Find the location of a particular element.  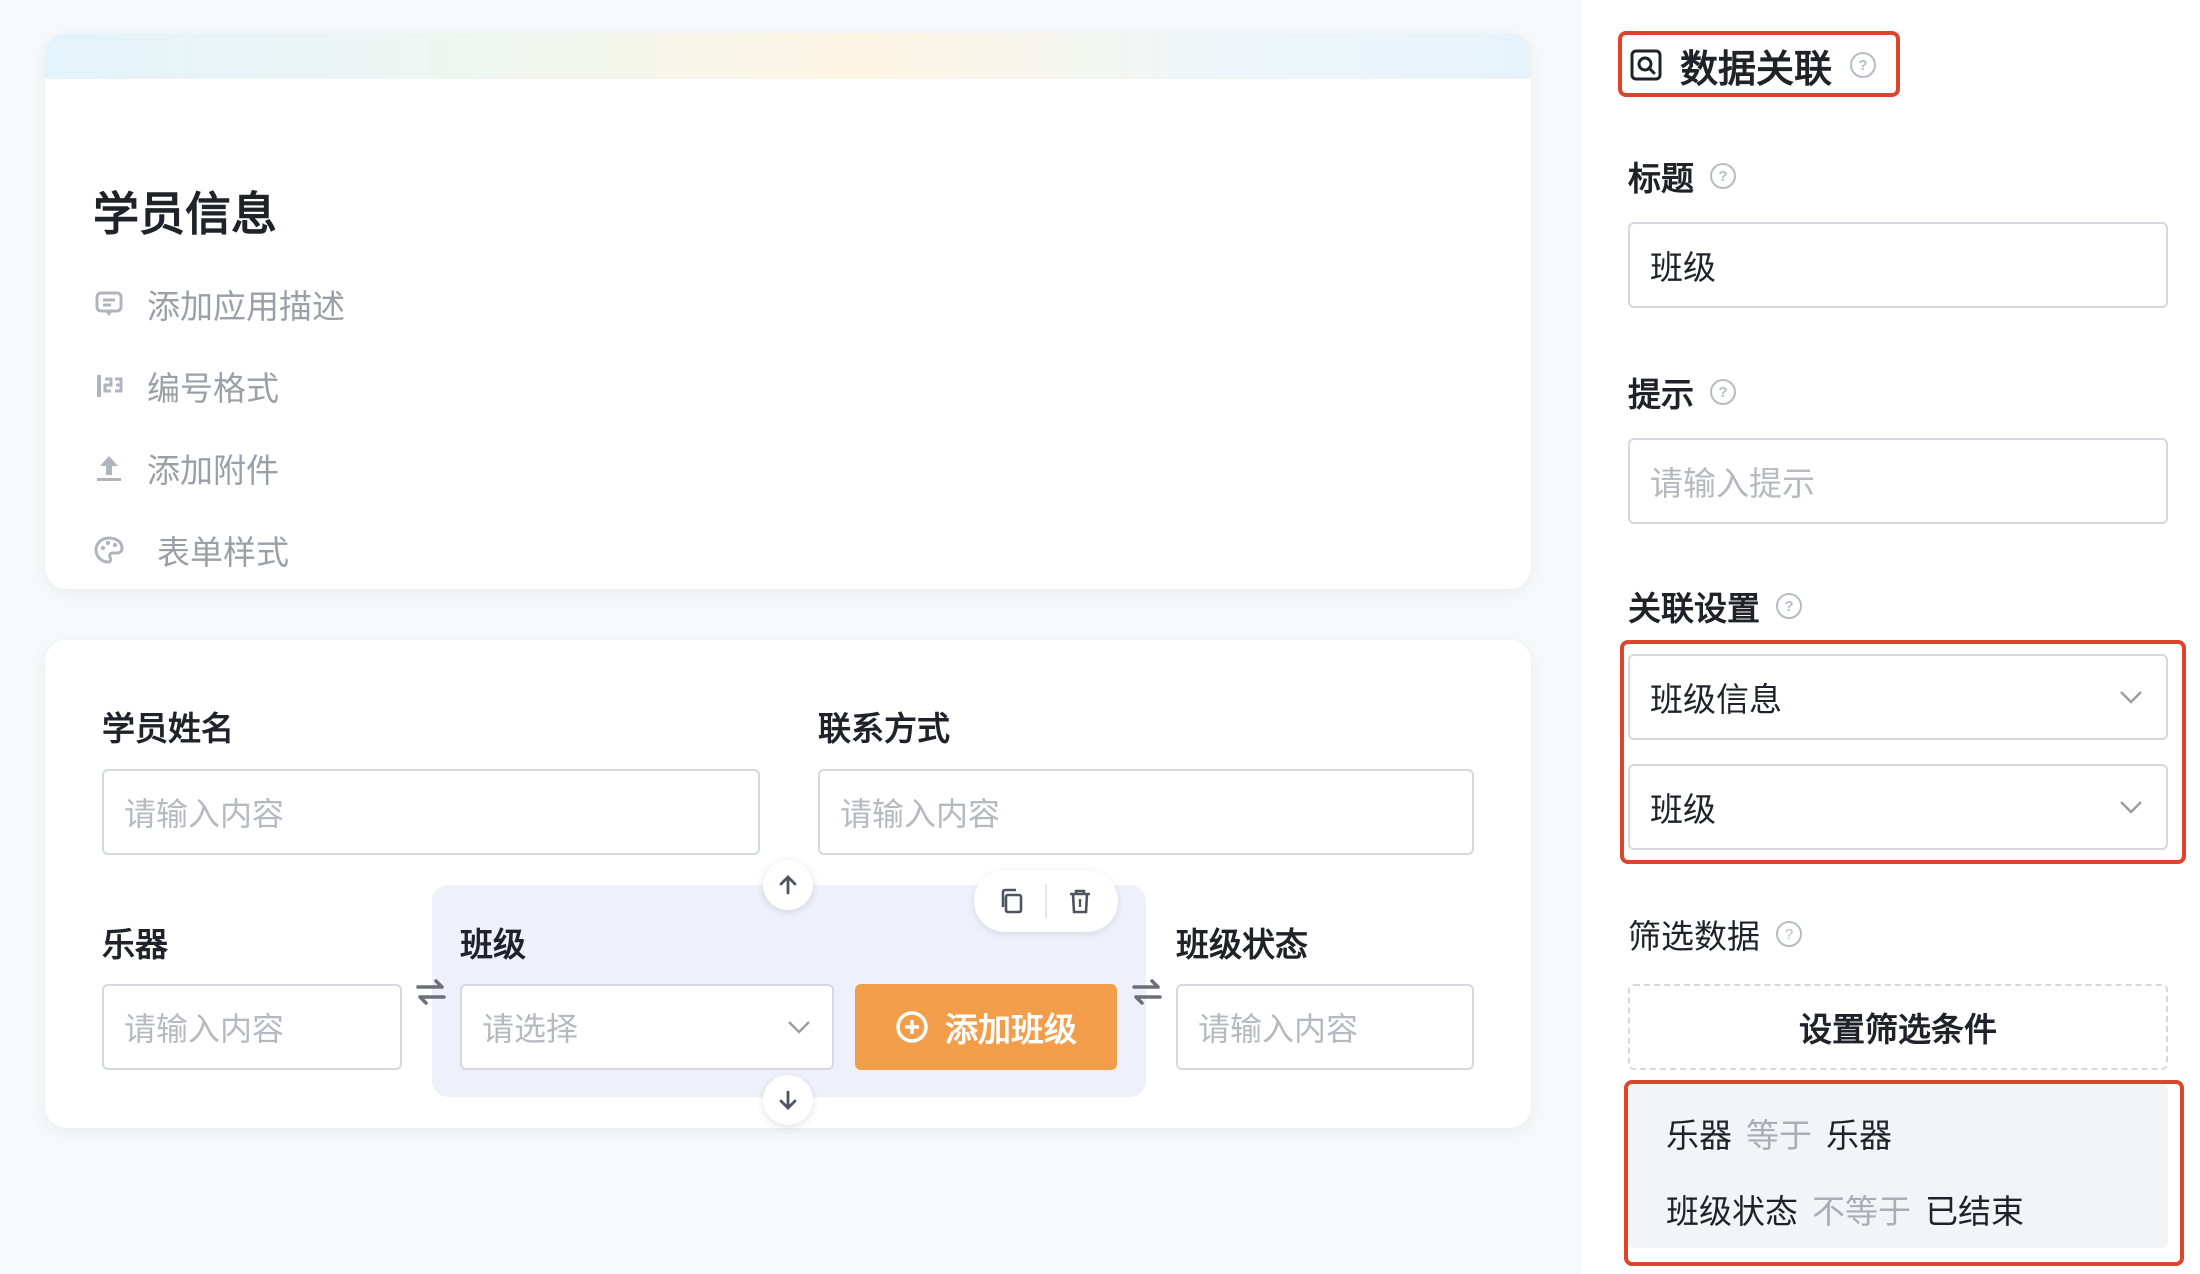

plus-circle-icon is located at coordinates (912, 1027).